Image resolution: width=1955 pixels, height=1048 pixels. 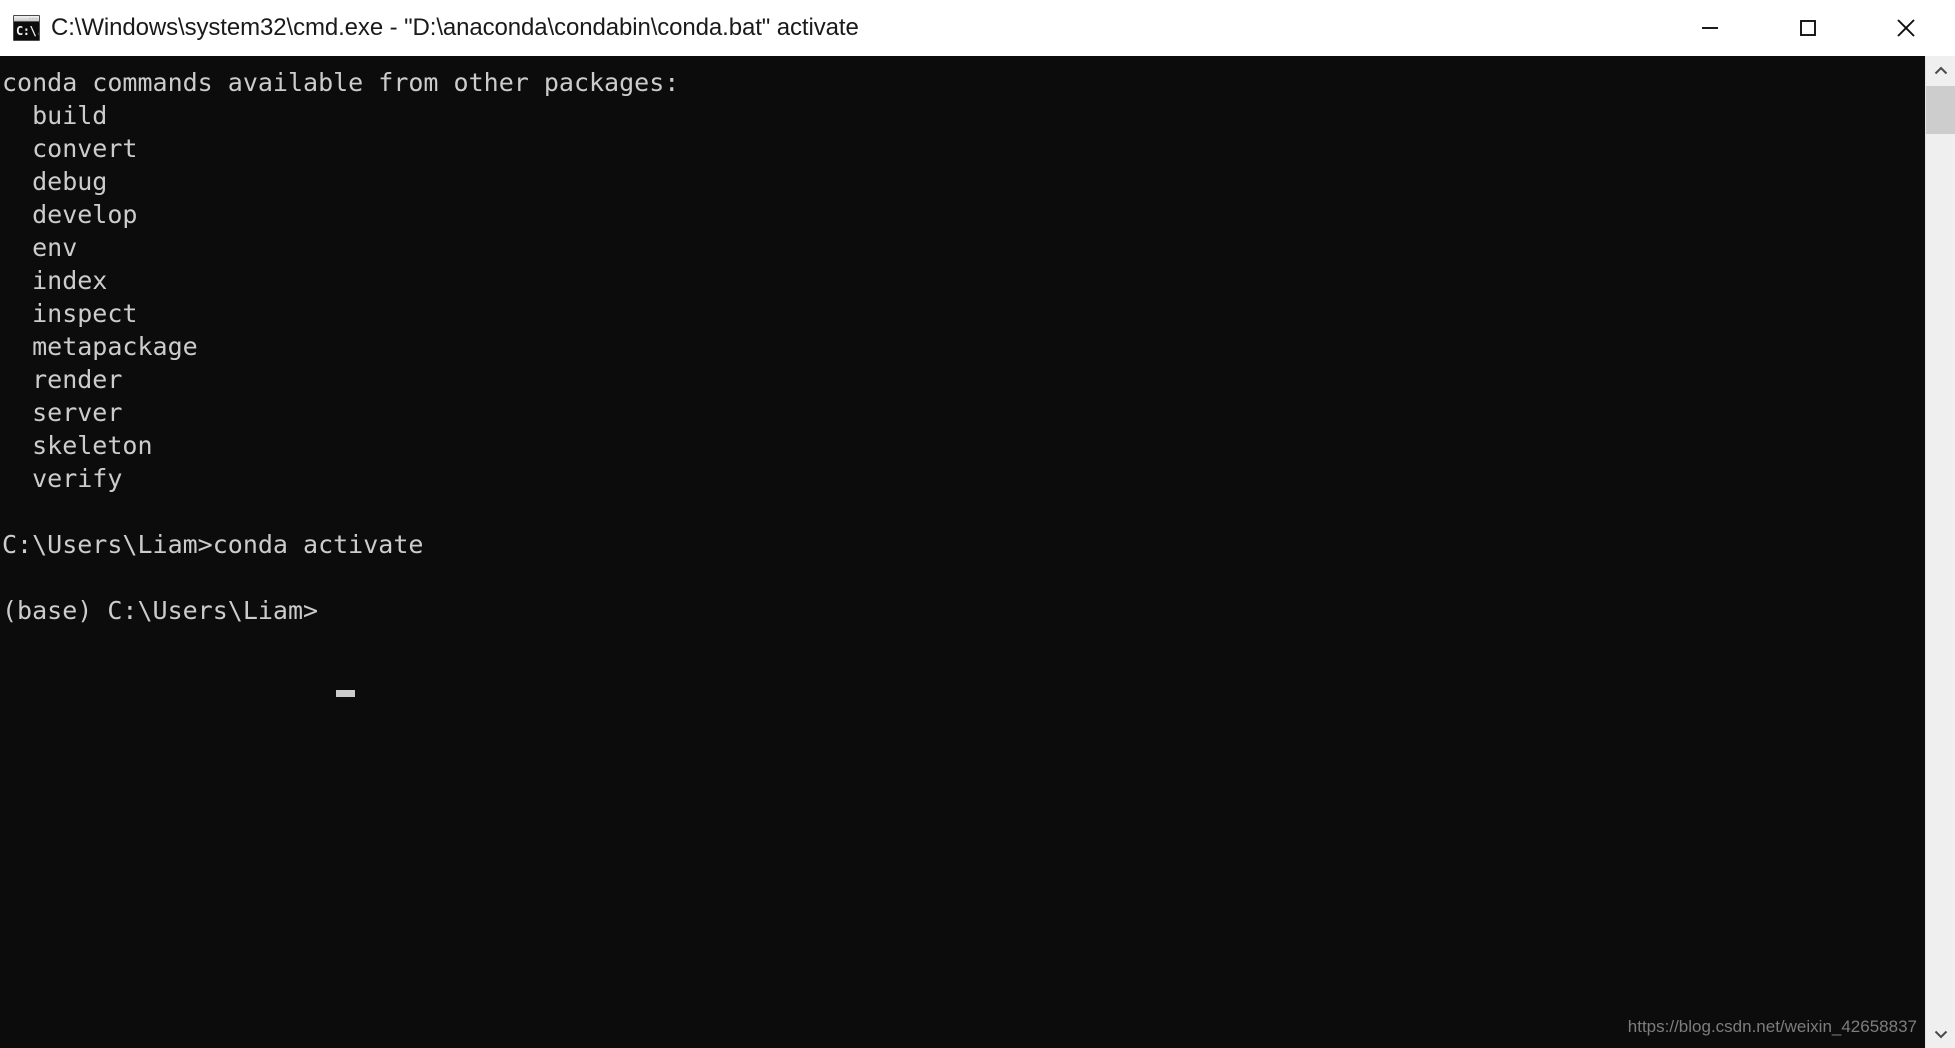 I want to click on maximize-button, so click(x=1808, y=28).